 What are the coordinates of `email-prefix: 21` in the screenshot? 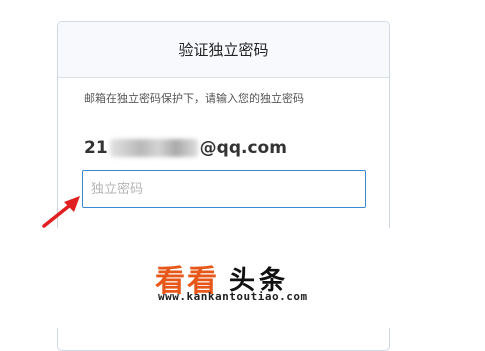 It's located at (96, 148).